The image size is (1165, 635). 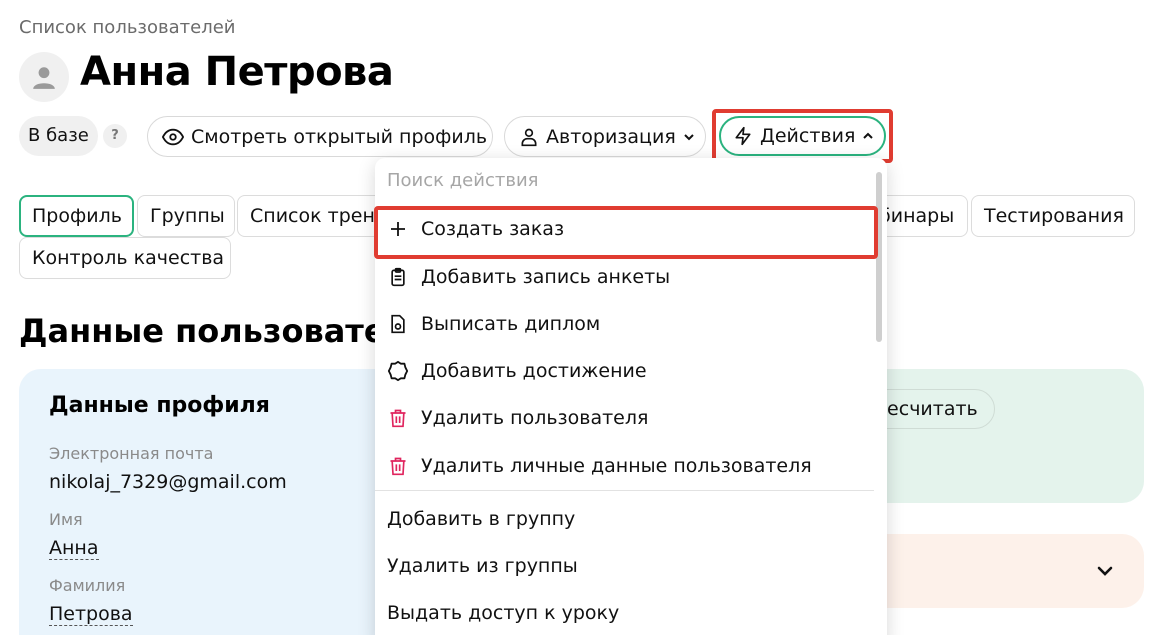 What do you see at coordinates (125, 258) in the screenshot?
I see `tab-quality-control: Контроль качества` at bounding box center [125, 258].